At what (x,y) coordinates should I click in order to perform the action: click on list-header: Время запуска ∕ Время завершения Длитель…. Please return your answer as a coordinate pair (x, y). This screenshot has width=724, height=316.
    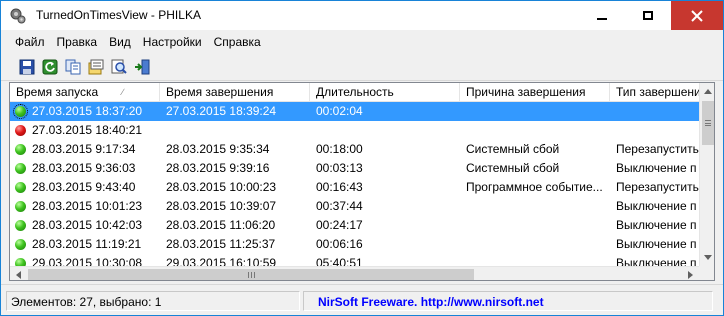
    Looking at the image, I should click on (355, 92).